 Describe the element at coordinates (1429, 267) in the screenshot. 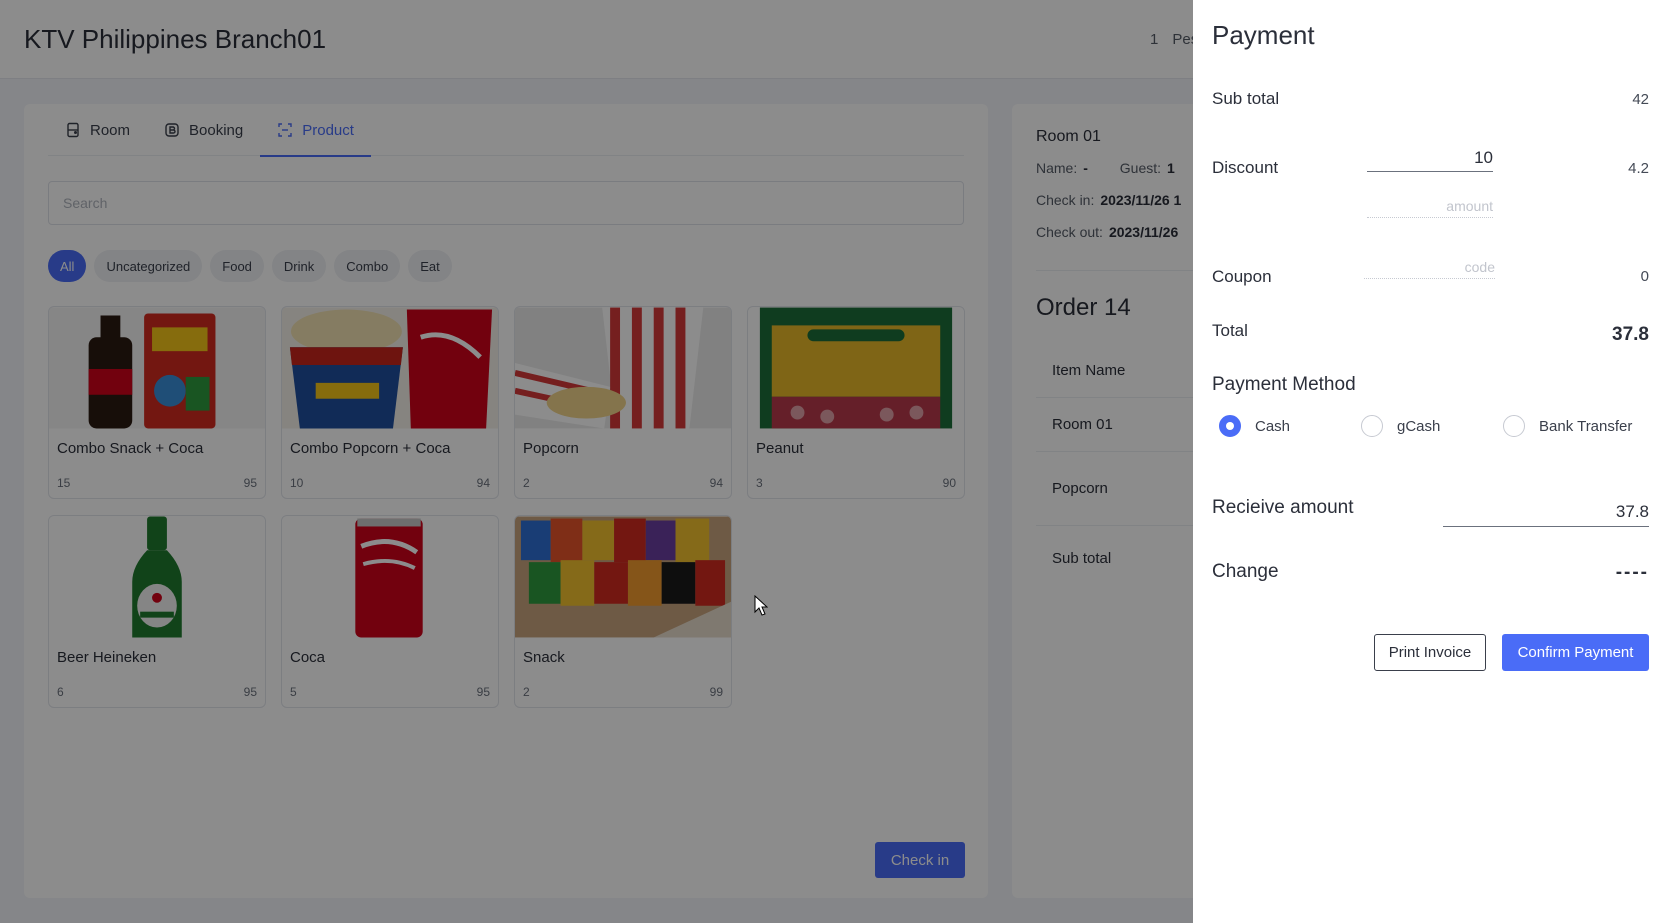

I see `coupon-code-input` at that location.